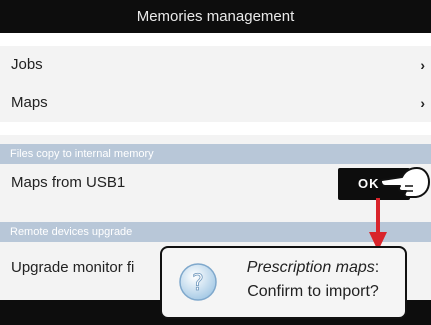 This screenshot has width=431, height=325. Describe the element at coordinates (378, 224) in the screenshot. I see `red-down-arrow-icon` at that location.